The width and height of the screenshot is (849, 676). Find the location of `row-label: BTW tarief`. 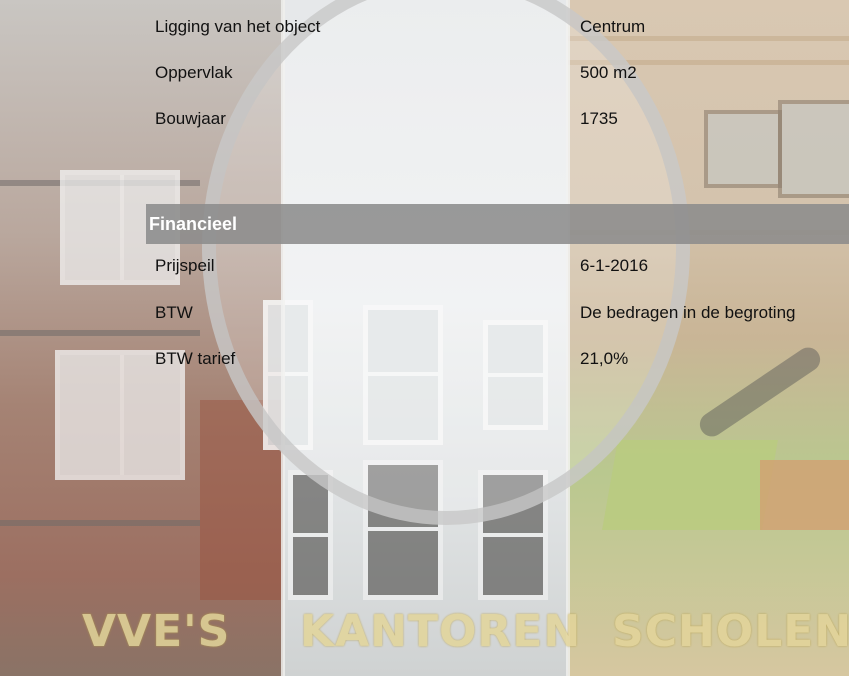

row-label: BTW tarief is located at coordinates (195, 358).